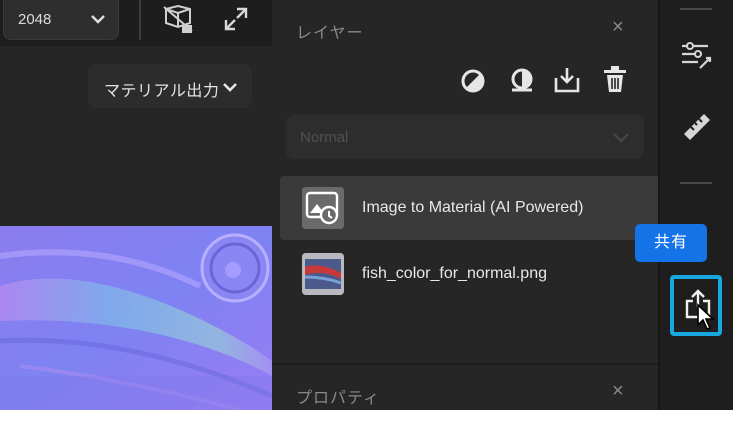 This screenshot has width=736, height=424. Describe the element at coordinates (473, 81) in the screenshot. I see `mask-icon` at that location.